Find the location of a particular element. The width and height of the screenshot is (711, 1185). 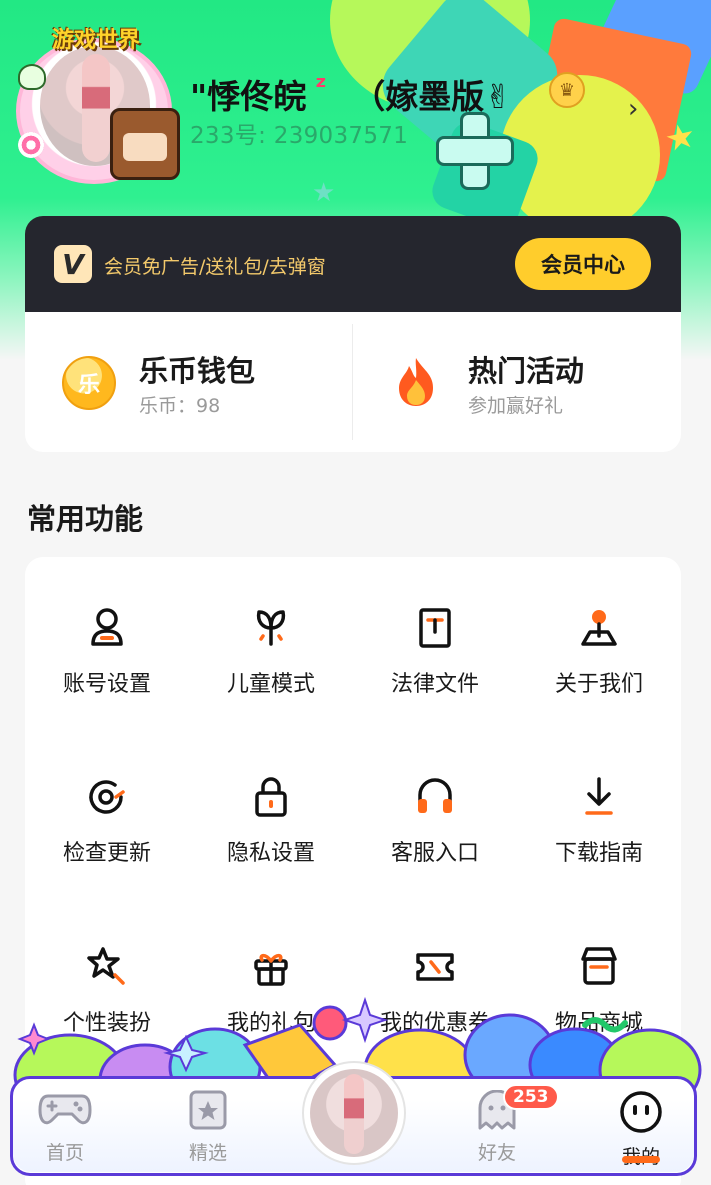

hot-activity-title: 热门活动 is located at coordinates (526, 369).